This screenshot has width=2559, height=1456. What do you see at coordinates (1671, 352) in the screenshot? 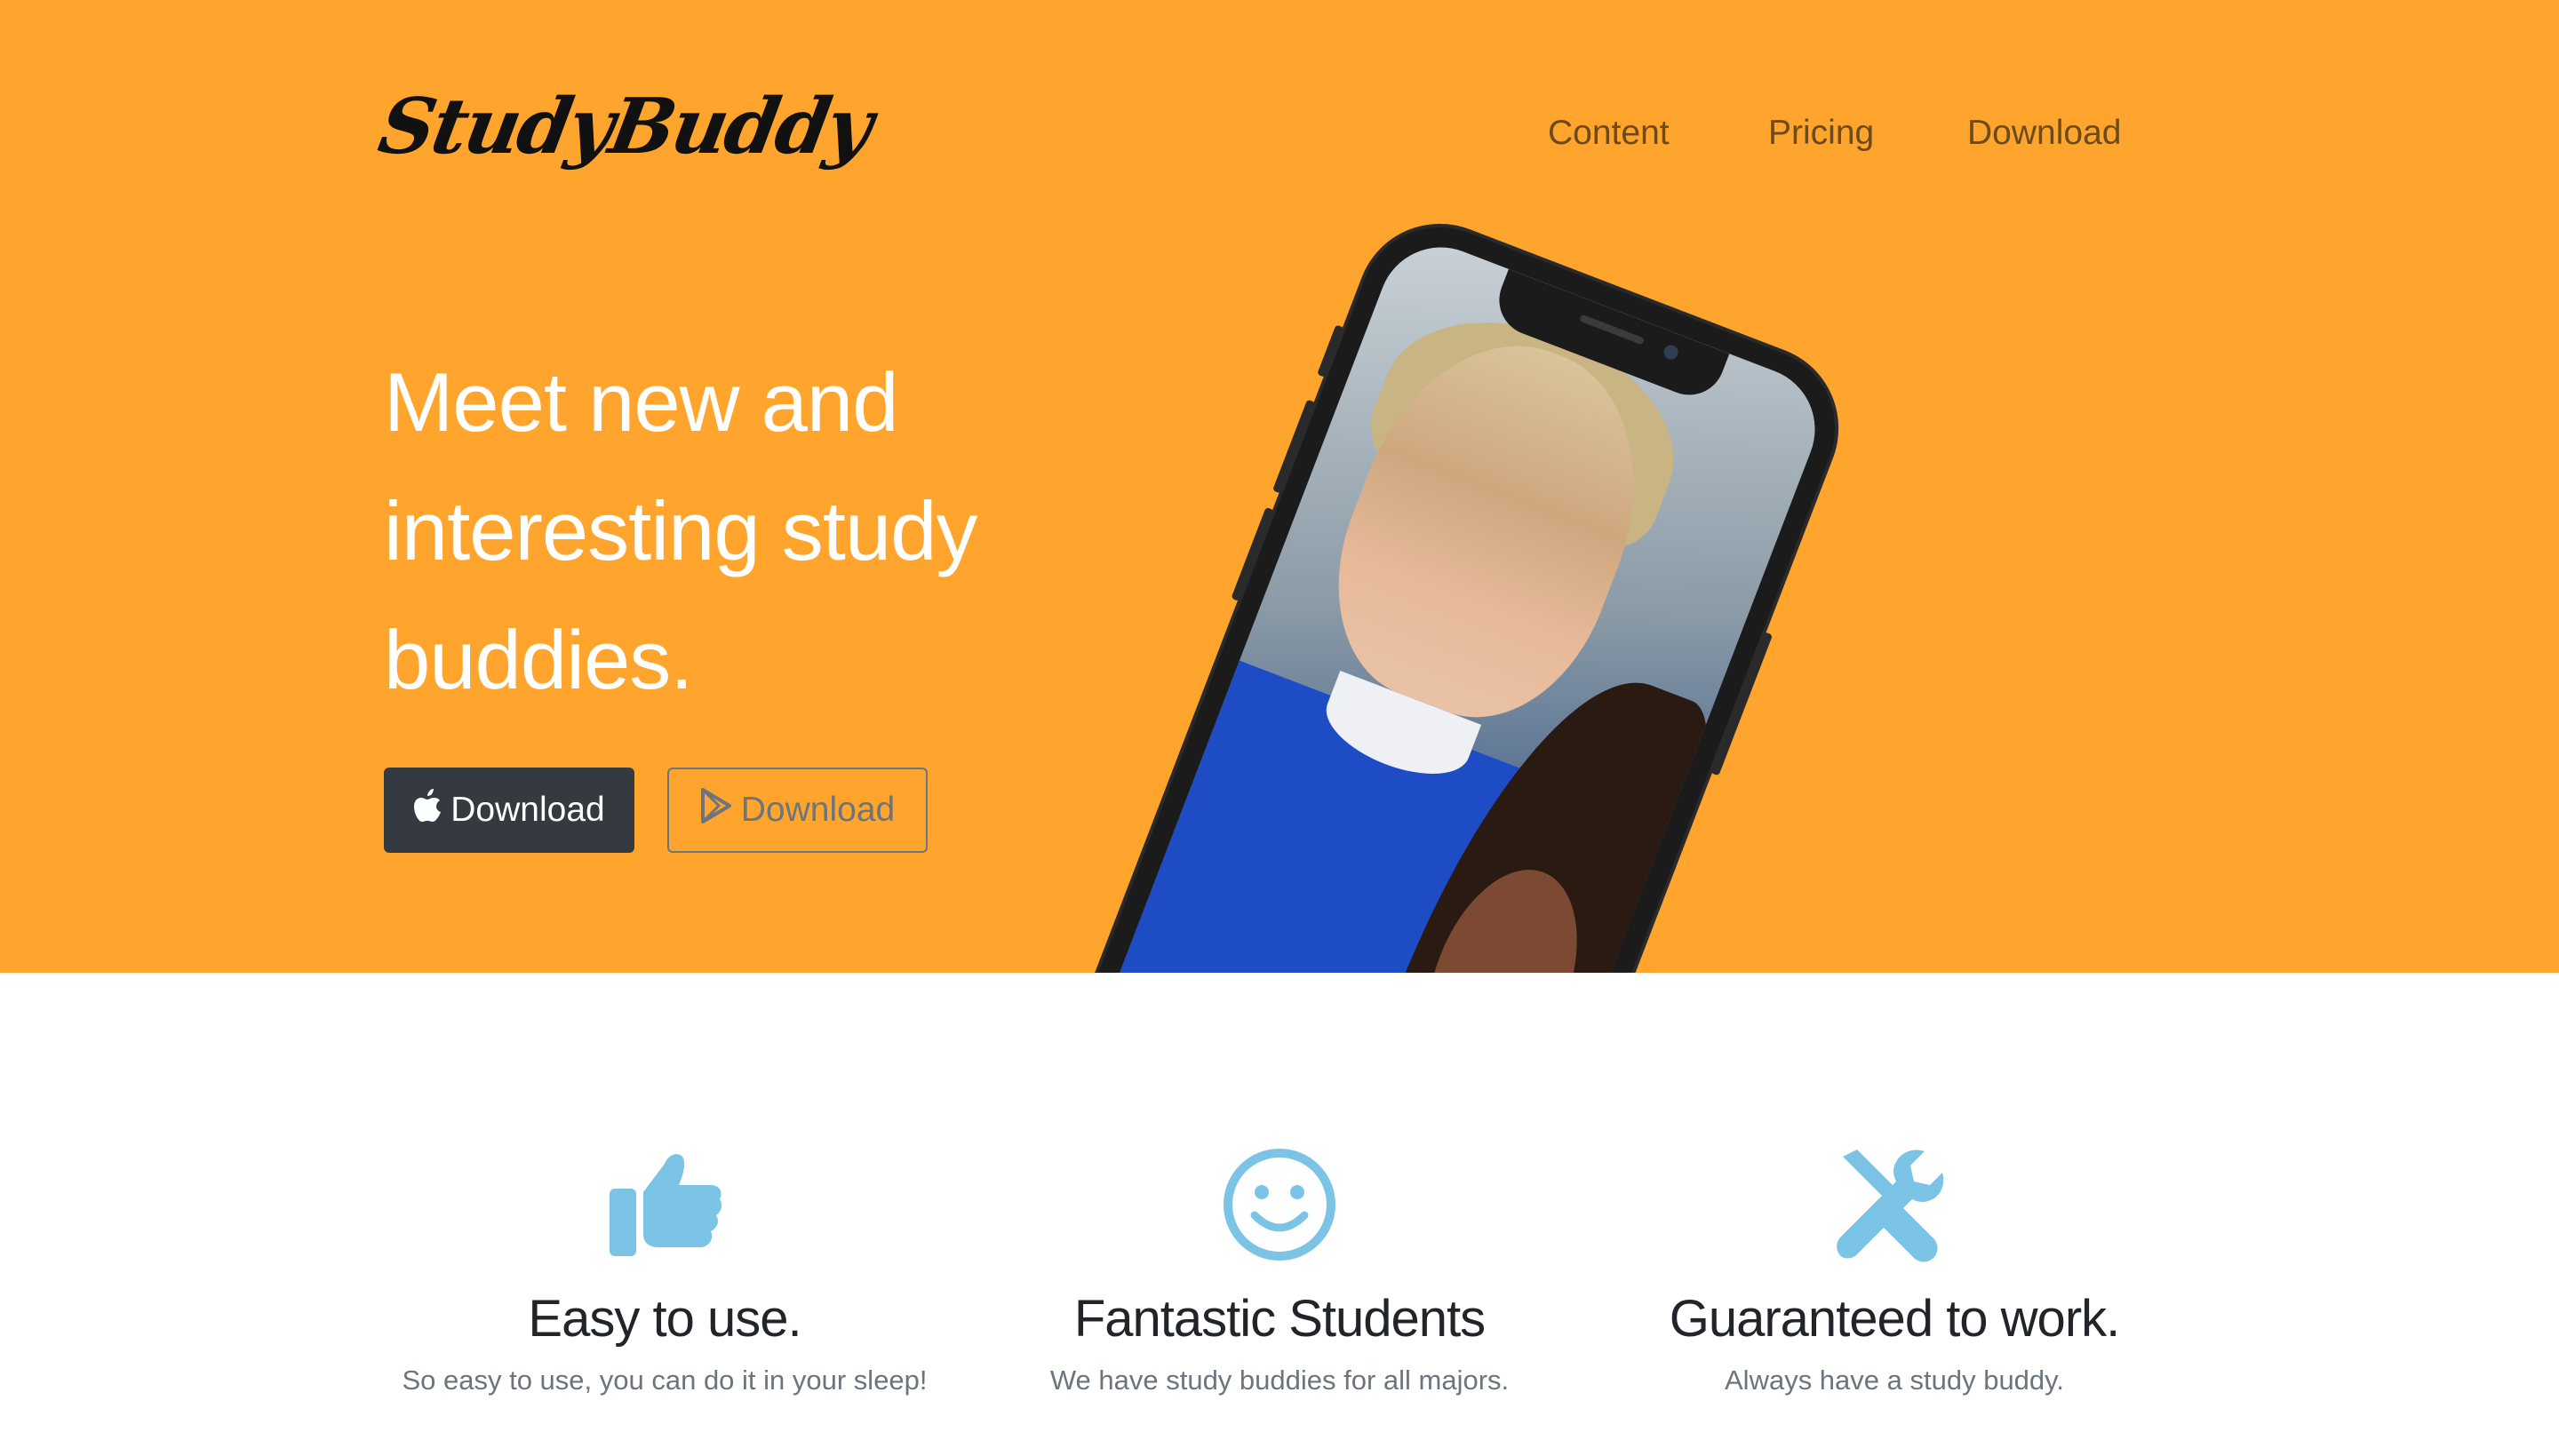
I see `phone-camera` at bounding box center [1671, 352].